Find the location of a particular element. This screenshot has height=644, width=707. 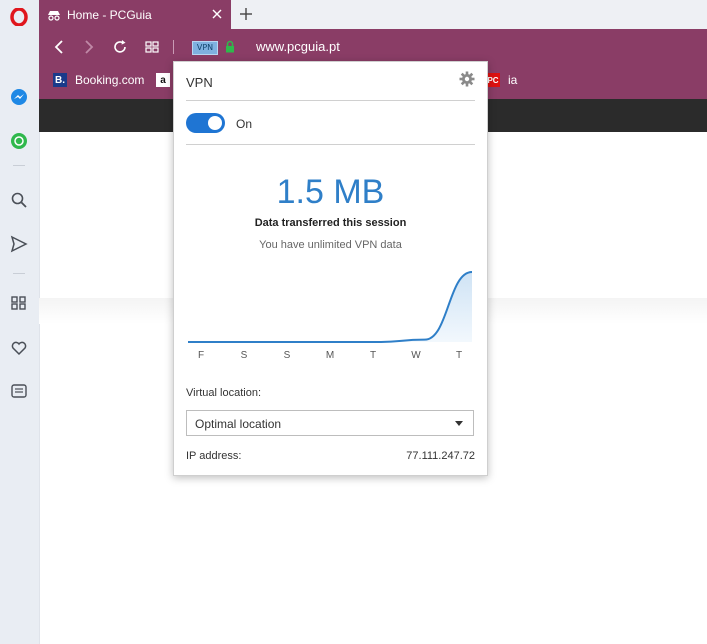

chart-tick-label: M is located at coordinates (330, 355).